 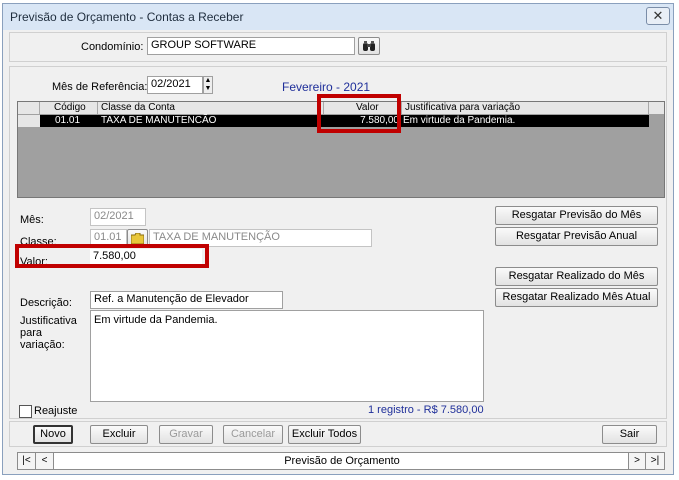 What do you see at coordinates (186, 434) in the screenshot?
I see `gravar-button: Gravar` at bounding box center [186, 434].